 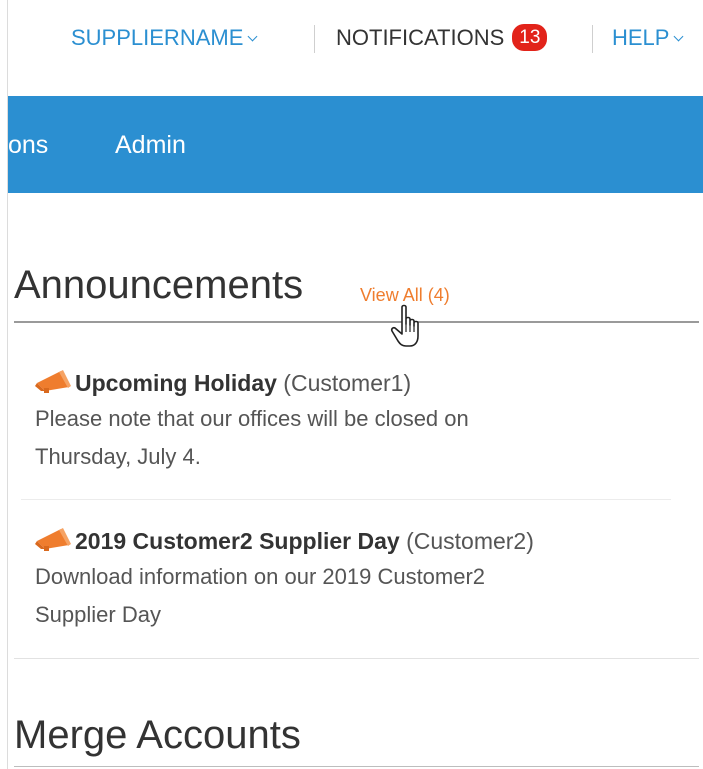 I want to click on view-all-announcements-link: View All (4), so click(x=405, y=295).